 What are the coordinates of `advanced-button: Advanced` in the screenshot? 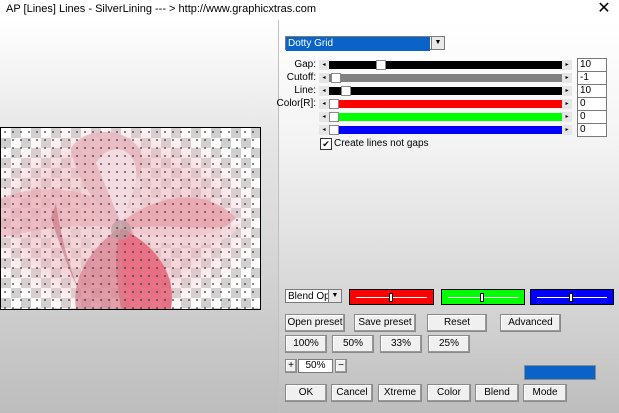 It's located at (530, 323).